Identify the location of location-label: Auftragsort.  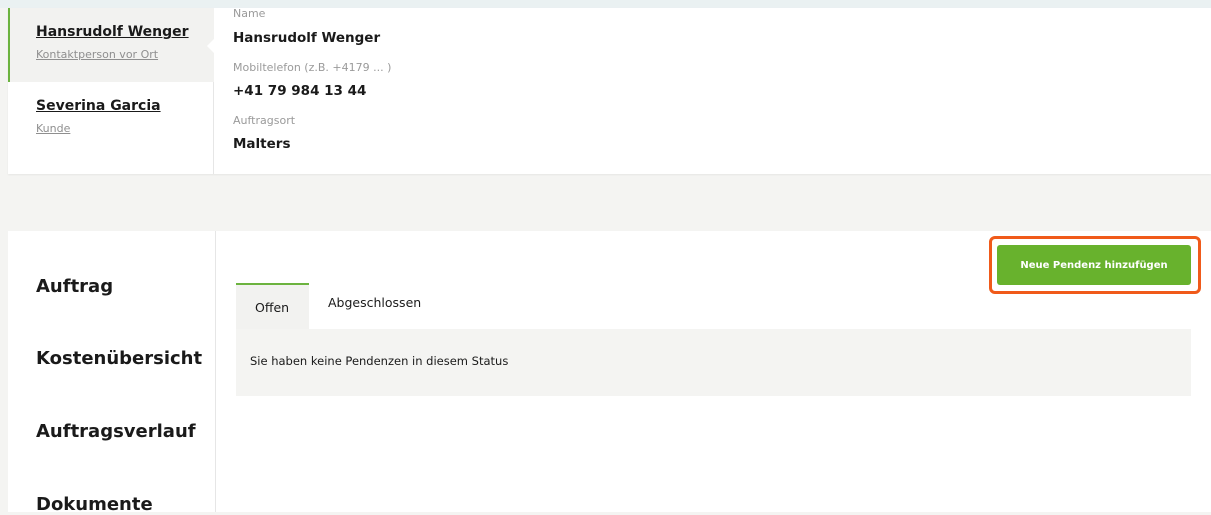
(264, 120).